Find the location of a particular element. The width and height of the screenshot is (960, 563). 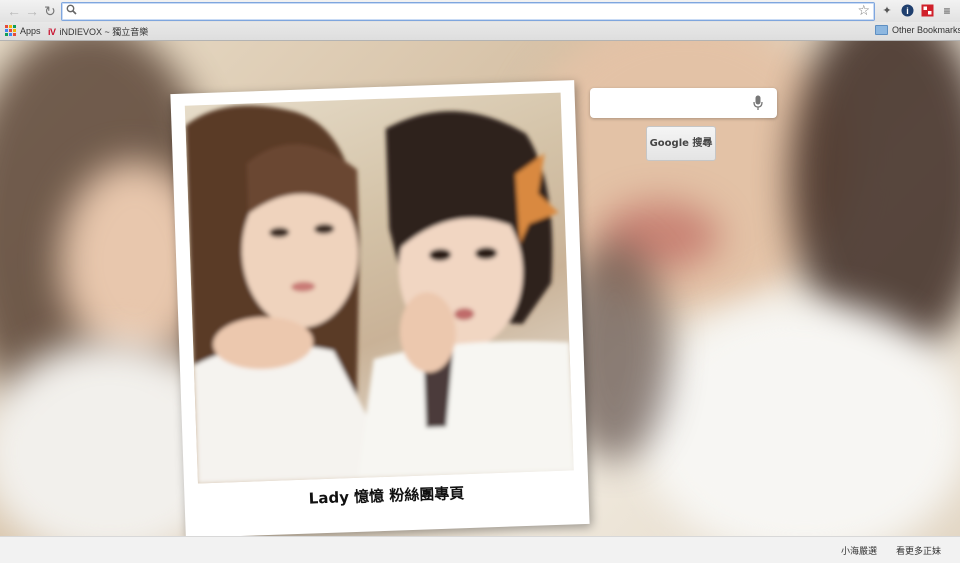

extension-icon: ✦ is located at coordinates (887, 11).